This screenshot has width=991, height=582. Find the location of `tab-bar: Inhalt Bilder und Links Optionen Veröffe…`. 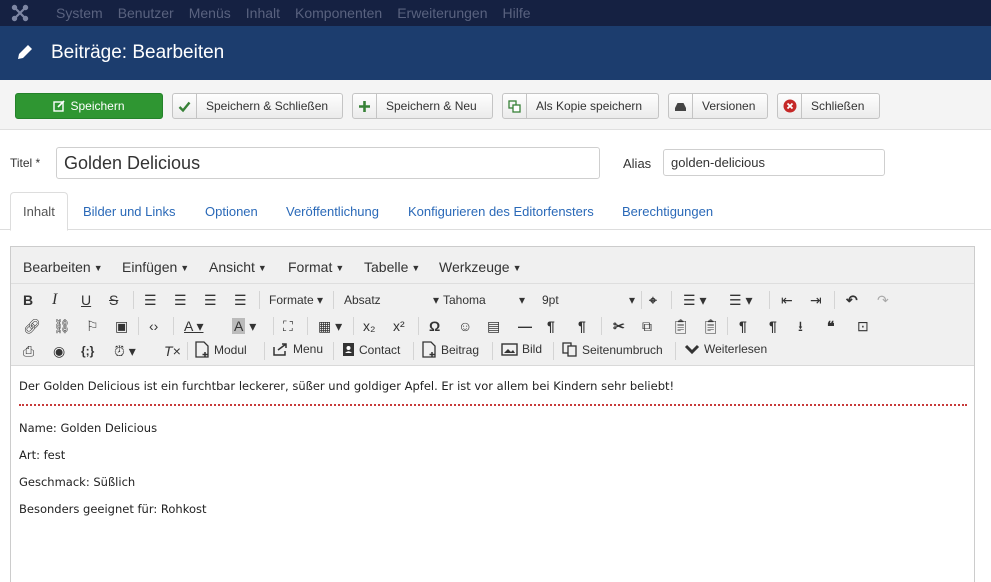

tab-bar: Inhalt Bilder und Links Optionen Veröffe… is located at coordinates (495, 211).